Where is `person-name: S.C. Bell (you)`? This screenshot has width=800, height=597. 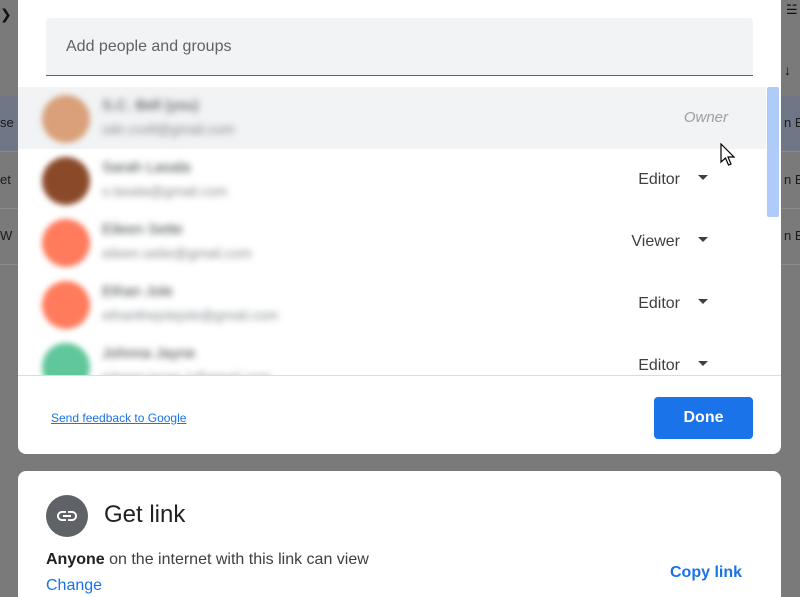 person-name: S.C. Bell (you) is located at coordinates (150, 105).